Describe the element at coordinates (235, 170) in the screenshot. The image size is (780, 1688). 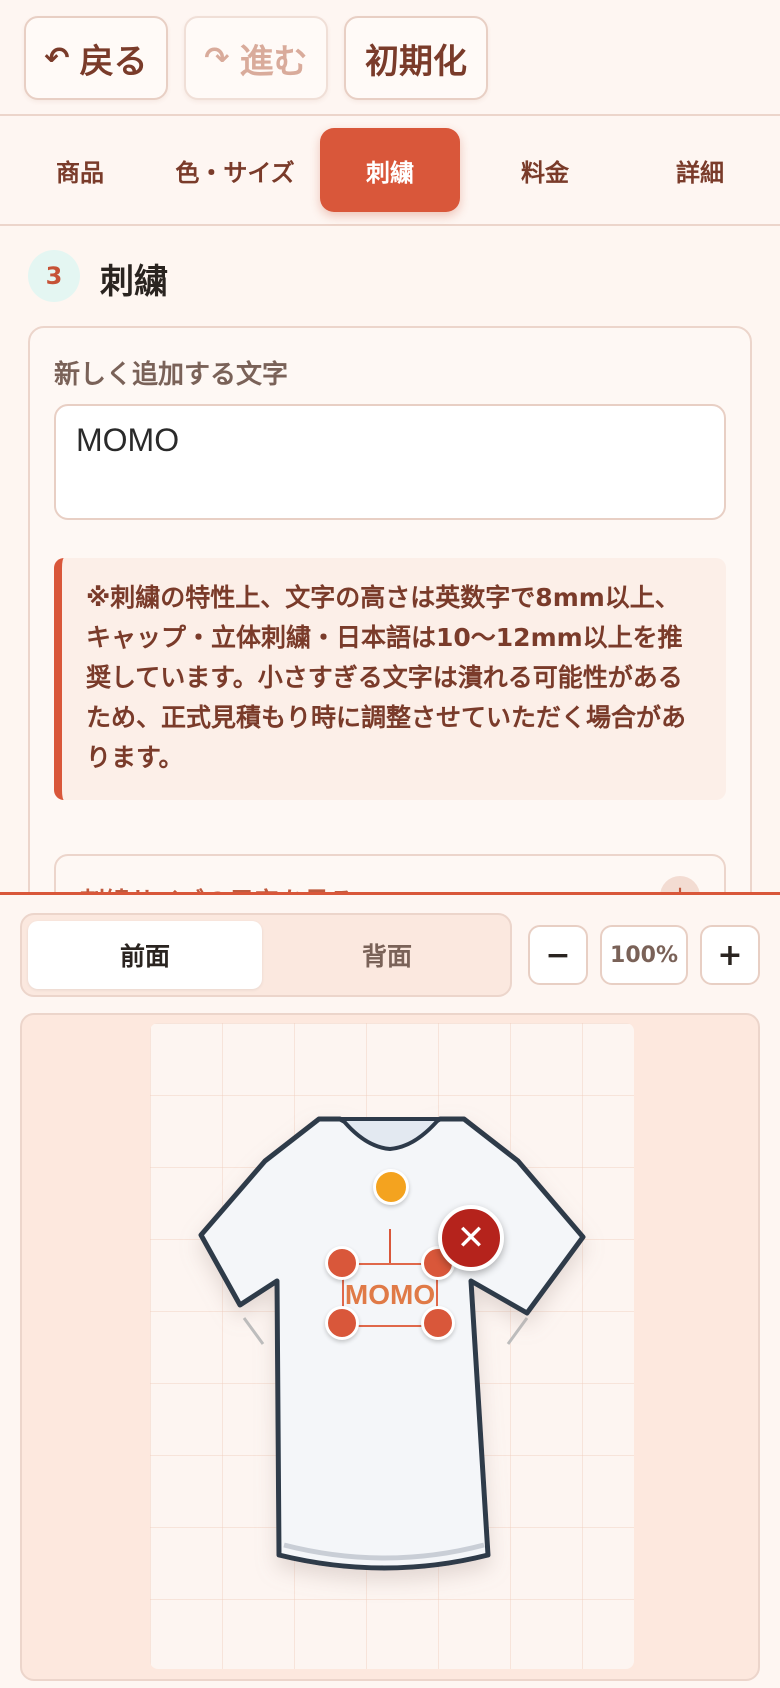
I see `tab-color-size: 色・サイズ` at that location.